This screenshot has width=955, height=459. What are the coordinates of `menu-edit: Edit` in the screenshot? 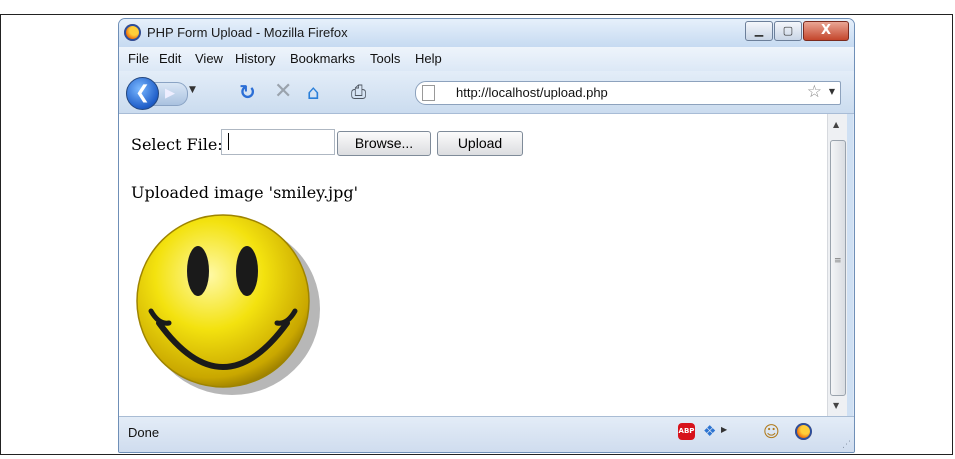 It's located at (170, 58).